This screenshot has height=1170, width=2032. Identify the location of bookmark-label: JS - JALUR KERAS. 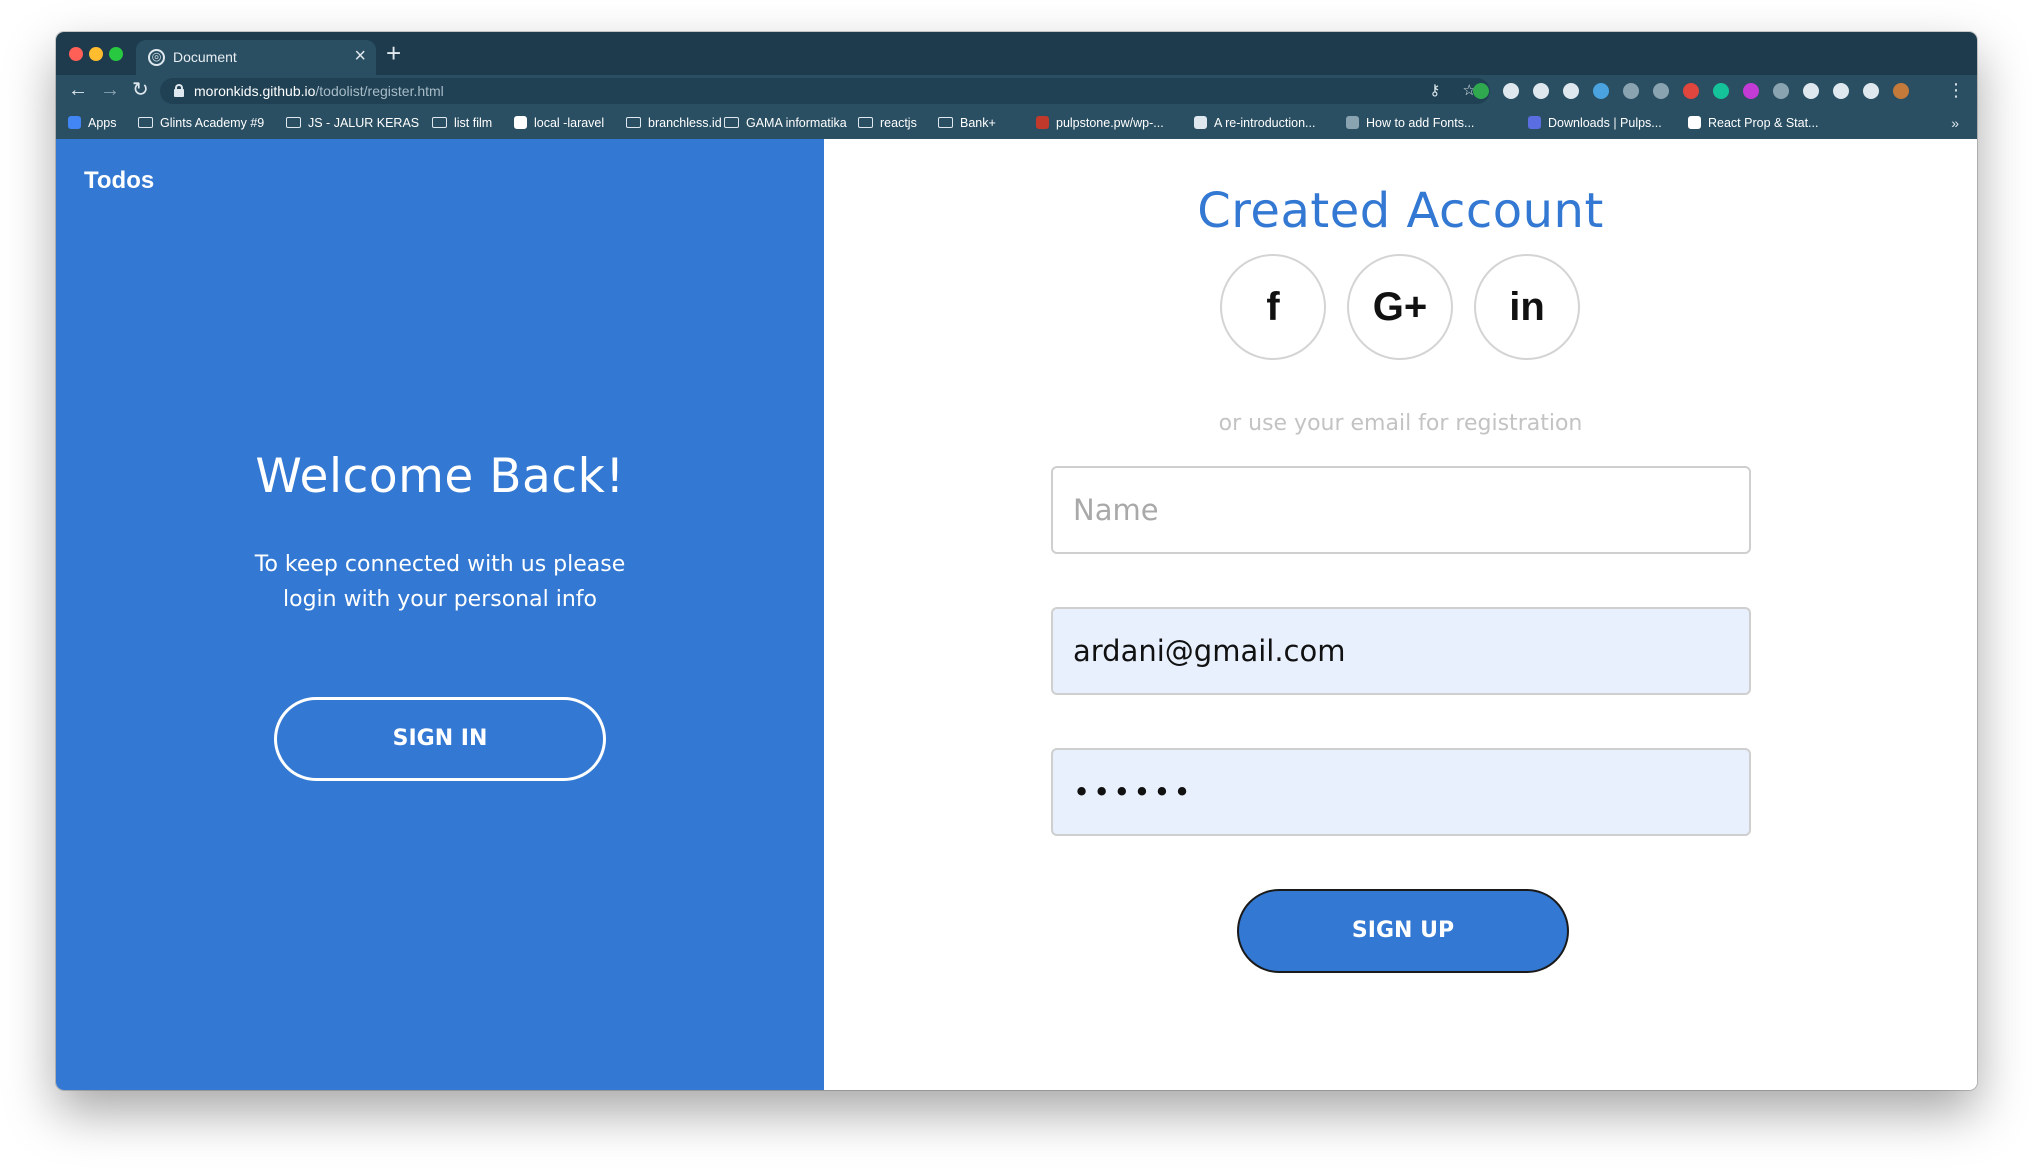
(364, 123).